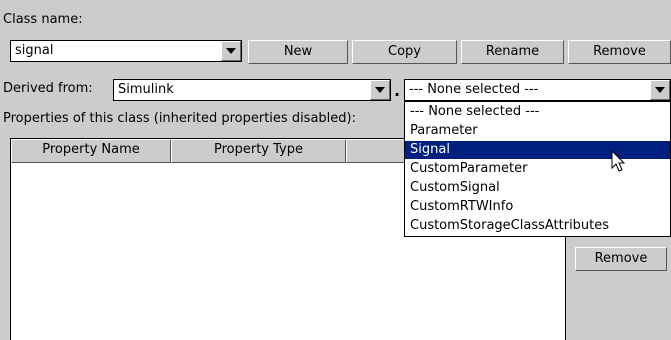 Image resolution: width=671 pixels, height=340 pixels. What do you see at coordinates (537, 131) in the screenshot?
I see `dropdown-option: Parameter` at bounding box center [537, 131].